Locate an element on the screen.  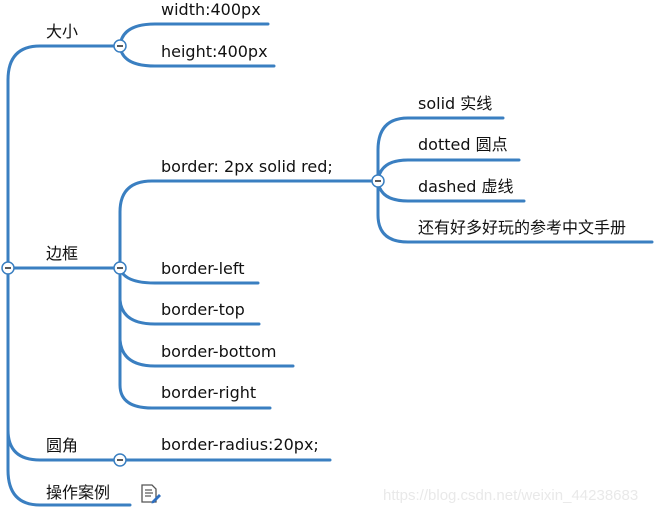
connector-root-trunk is located at coordinates (64, 63).